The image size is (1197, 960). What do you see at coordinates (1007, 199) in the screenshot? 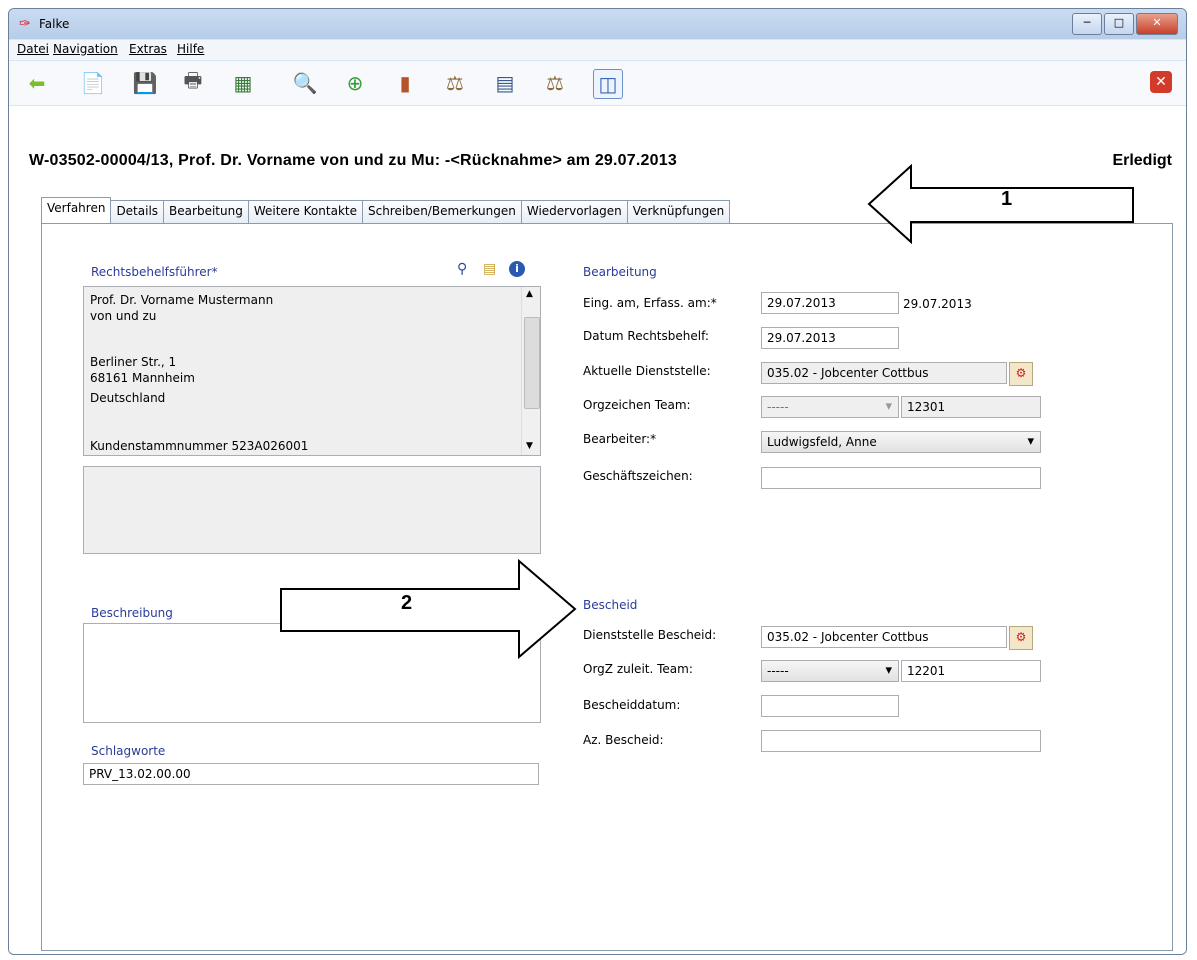
I see `annotation-number-1: 1` at bounding box center [1007, 199].